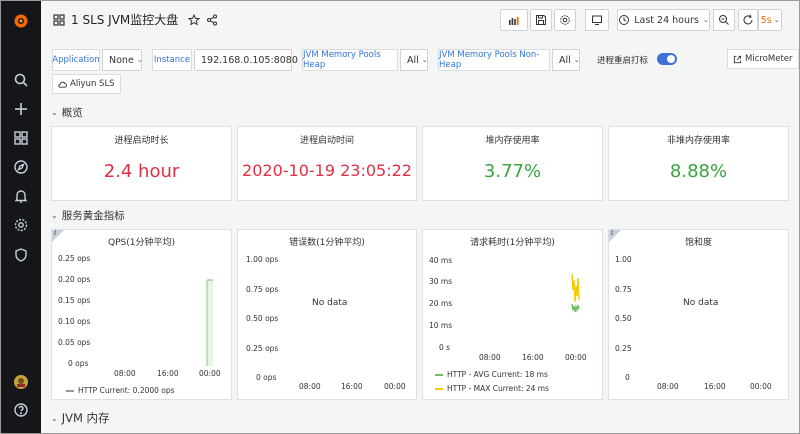 This screenshot has width=800, height=434. I want to click on y-tick: 30 ms, so click(441, 281).